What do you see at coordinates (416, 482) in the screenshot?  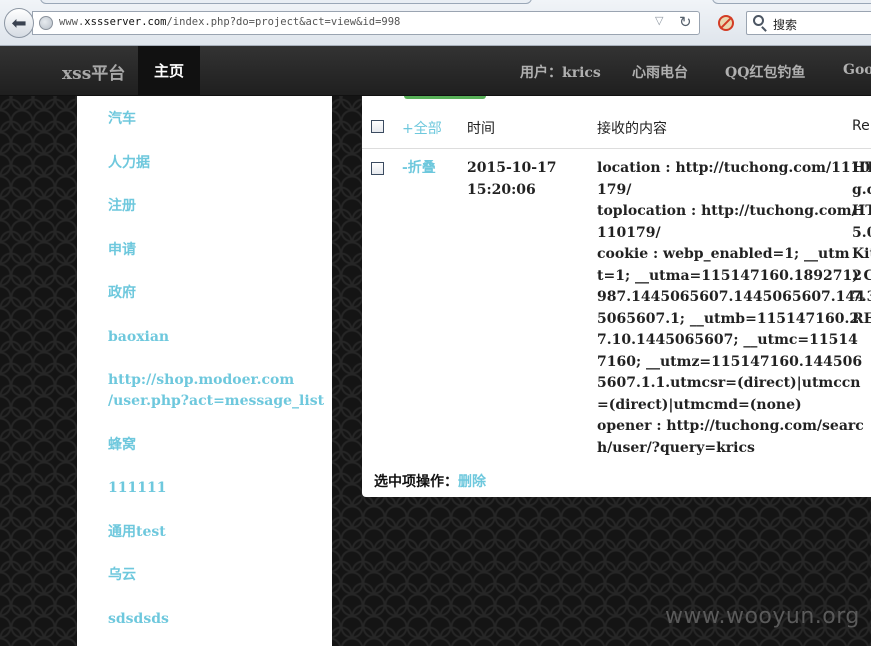 I see `batch-actions-label: 选中项操作：` at bounding box center [416, 482].